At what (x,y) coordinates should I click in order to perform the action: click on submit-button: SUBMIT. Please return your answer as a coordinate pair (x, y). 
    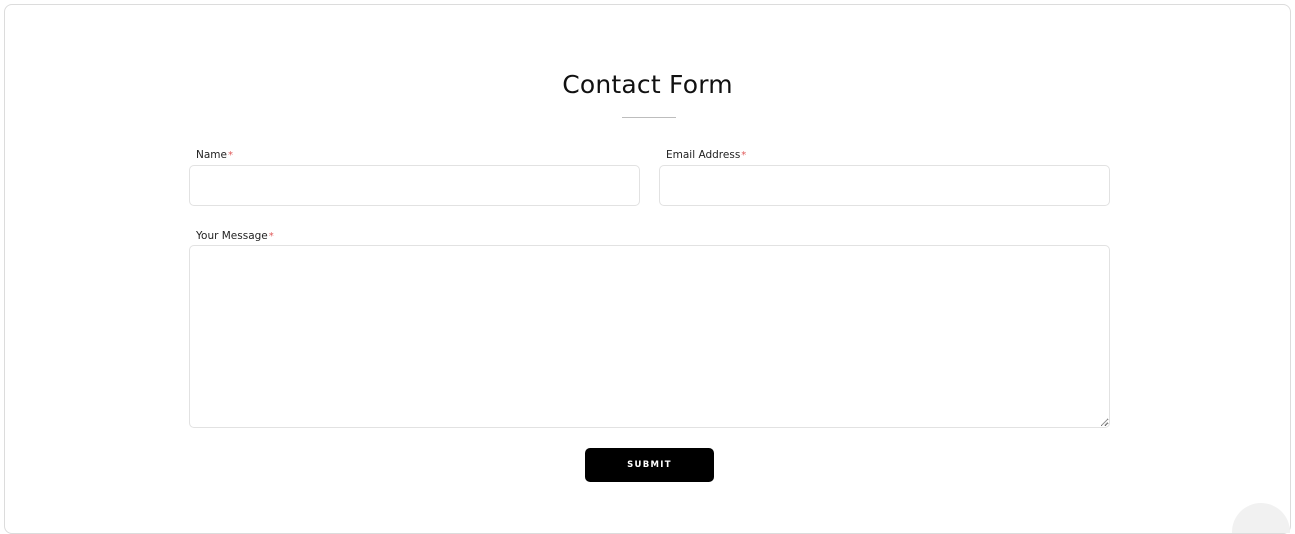
    Looking at the image, I should click on (649, 465).